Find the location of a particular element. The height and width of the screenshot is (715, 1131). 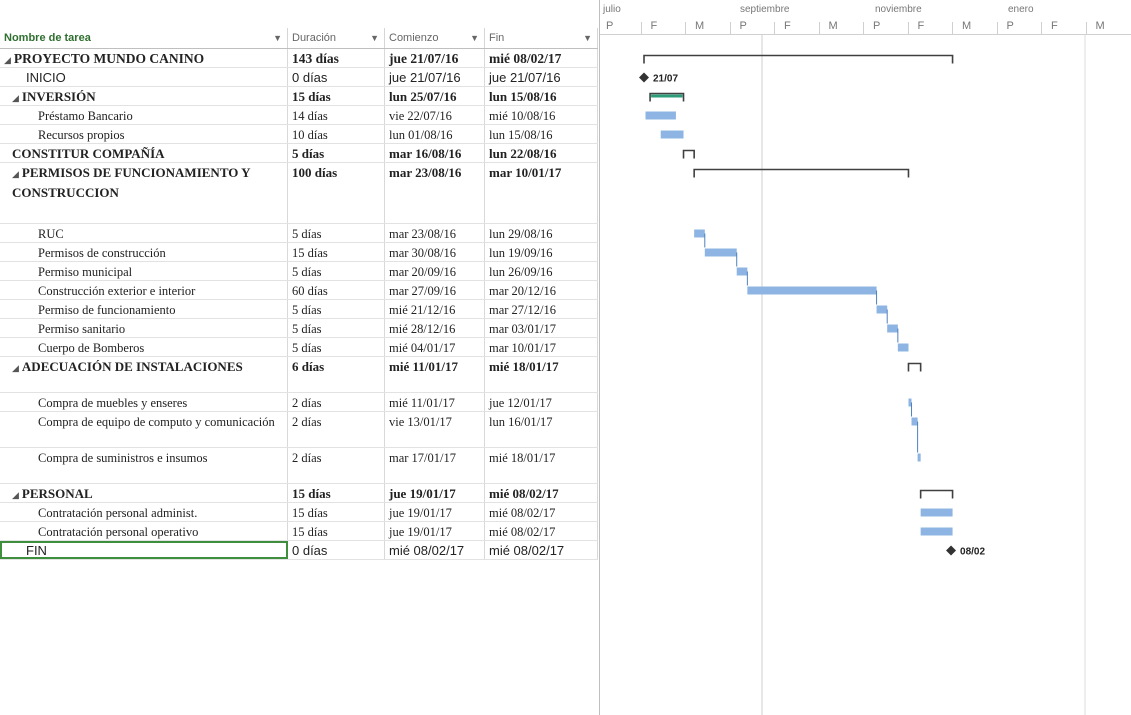

task-row: INICIO 0 días jue 21/07/16 jue 21/07/16 is located at coordinates (299, 77).